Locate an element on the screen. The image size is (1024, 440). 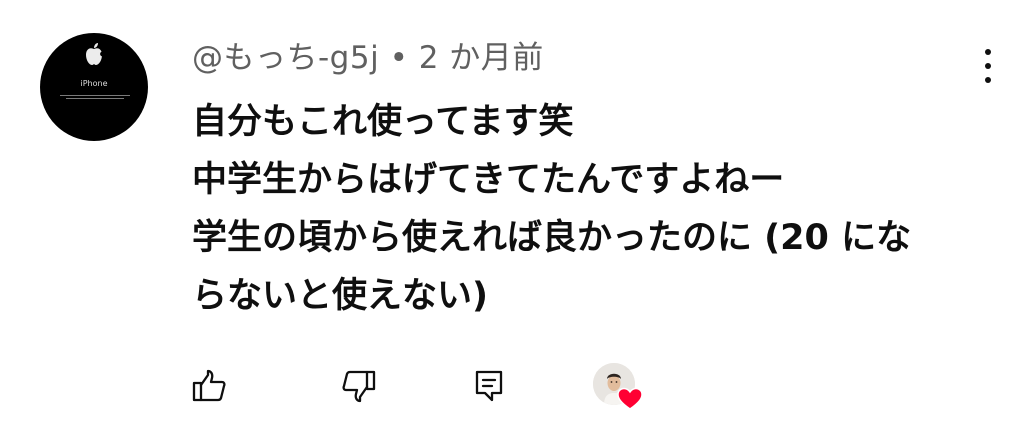
reply-button is located at coordinates (490, 386).